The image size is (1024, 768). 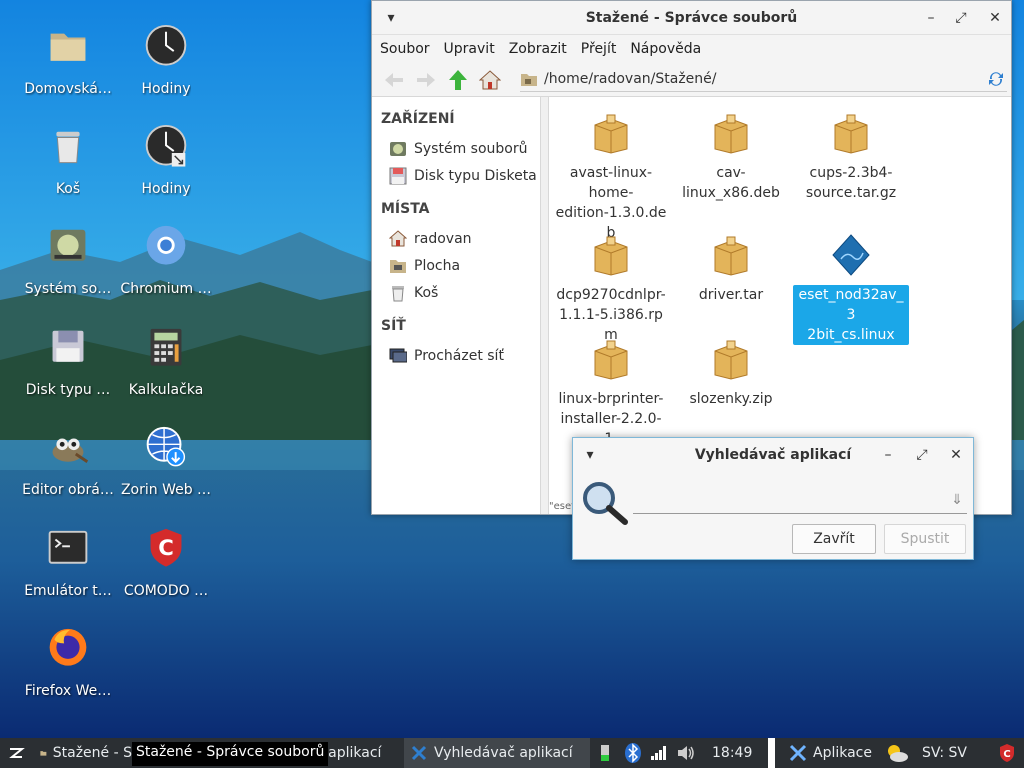 I want to click on file-name-line: driver.tar, so click(x=731, y=295).